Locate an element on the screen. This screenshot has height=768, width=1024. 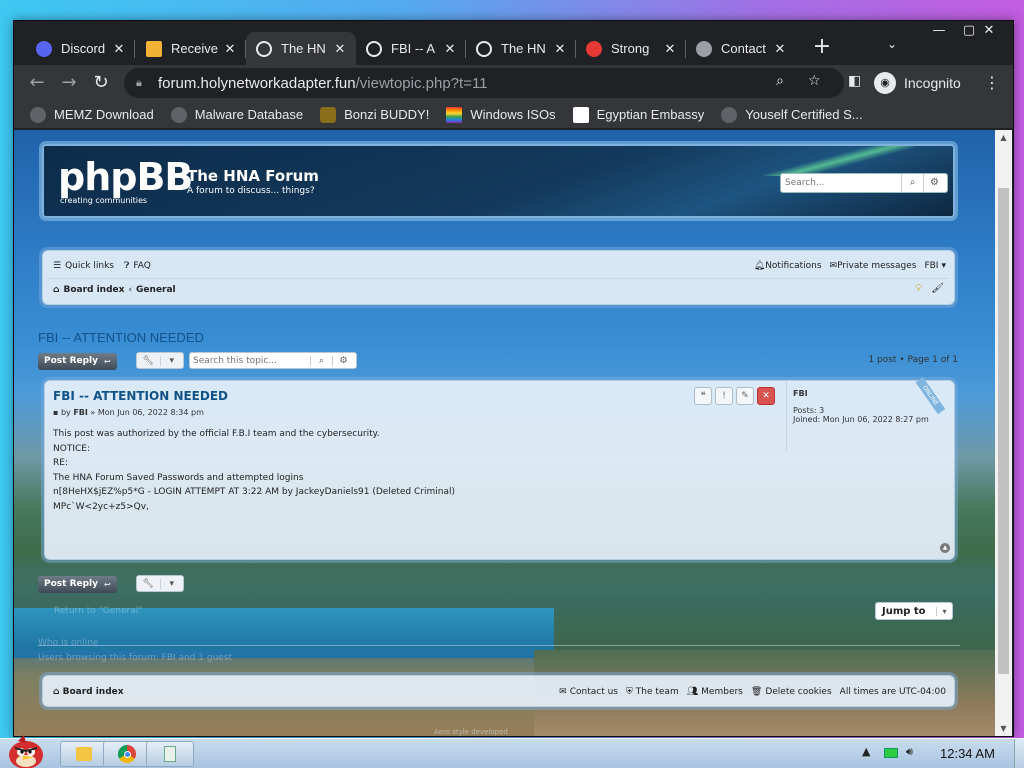
tab-the-hna-active: The HN ✕ is located at coordinates (301, 48).